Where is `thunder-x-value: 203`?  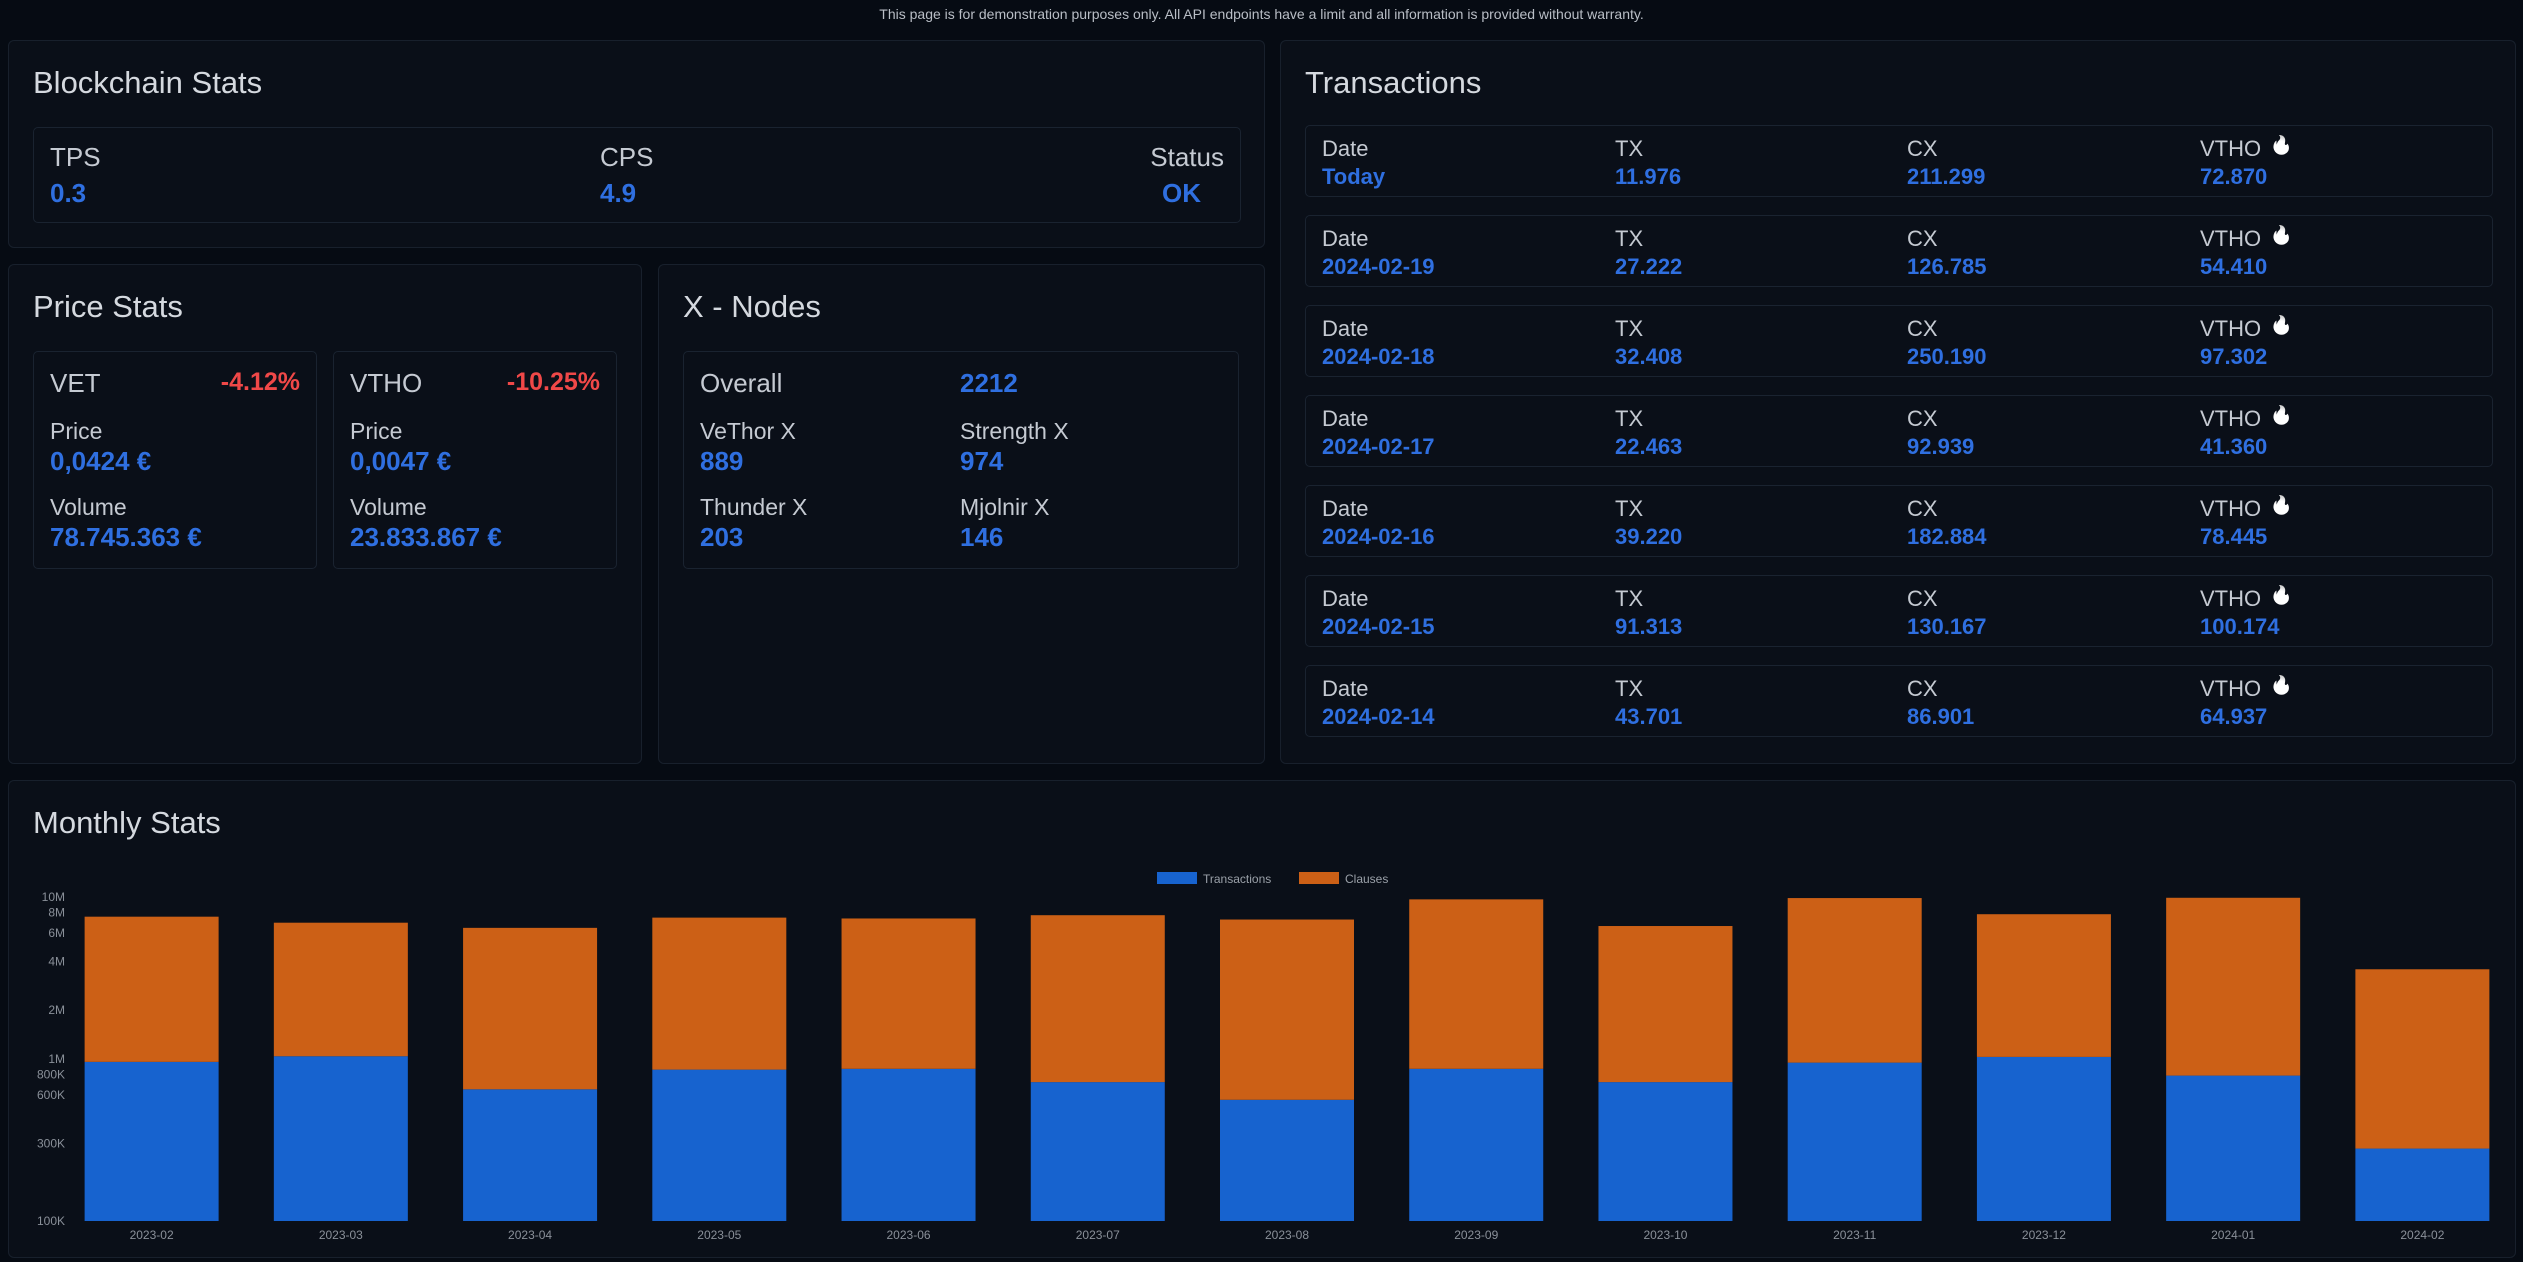
thunder-x-value: 203 is located at coordinates (722, 537).